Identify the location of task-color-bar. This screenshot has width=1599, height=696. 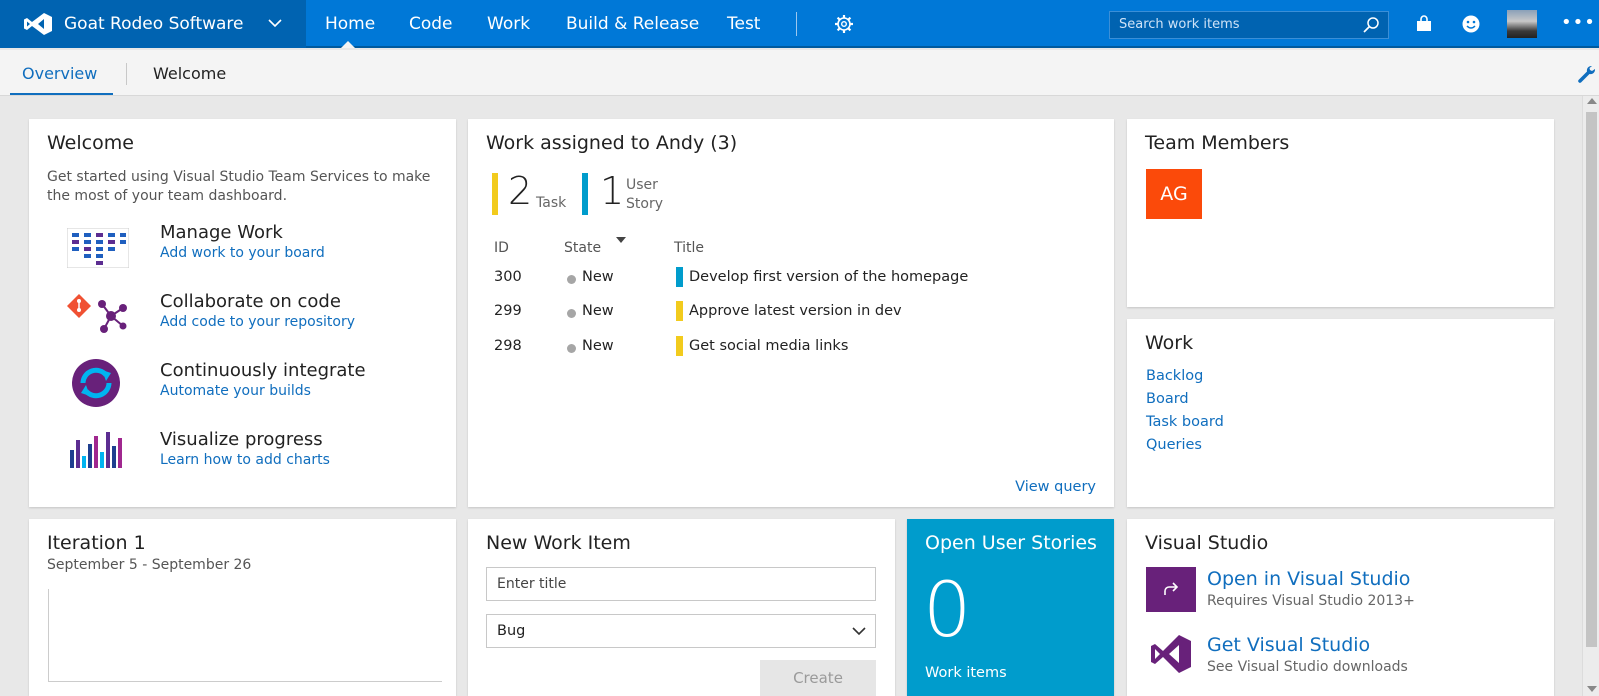
(495, 194).